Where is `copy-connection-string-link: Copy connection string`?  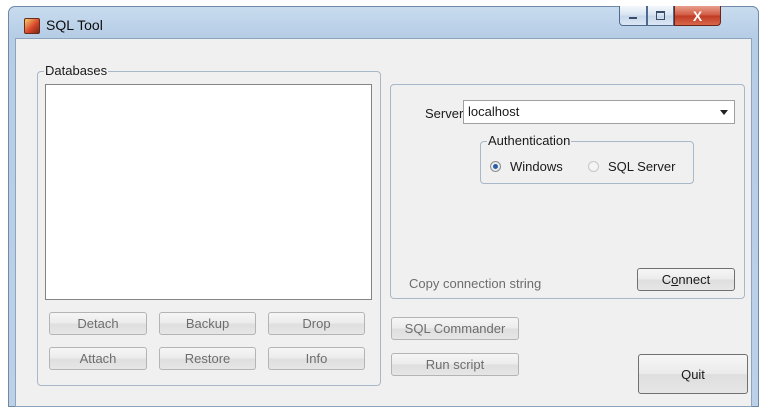
copy-connection-string-link: Copy connection string is located at coordinates (475, 283).